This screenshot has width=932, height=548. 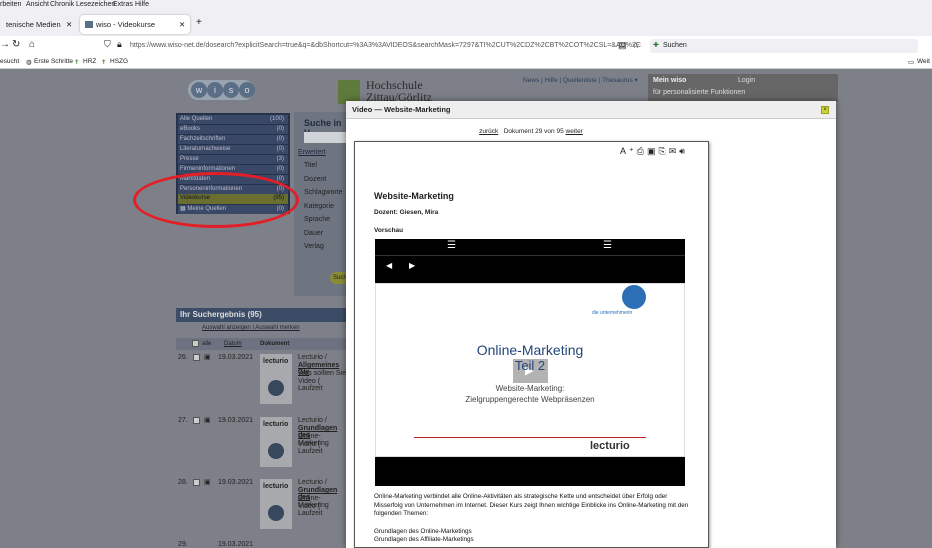 I want to click on browser-search-input: ✚ Suchen, so click(x=784, y=46).